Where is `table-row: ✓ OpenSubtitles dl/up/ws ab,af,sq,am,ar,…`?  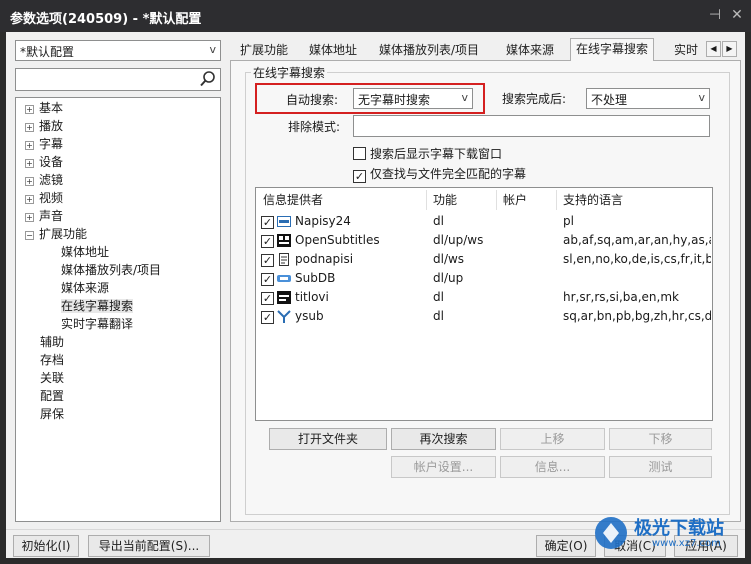
table-row: ✓ OpenSubtitles dl/up/ws ab,af,sq,am,ar,… is located at coordinates (484, 240).